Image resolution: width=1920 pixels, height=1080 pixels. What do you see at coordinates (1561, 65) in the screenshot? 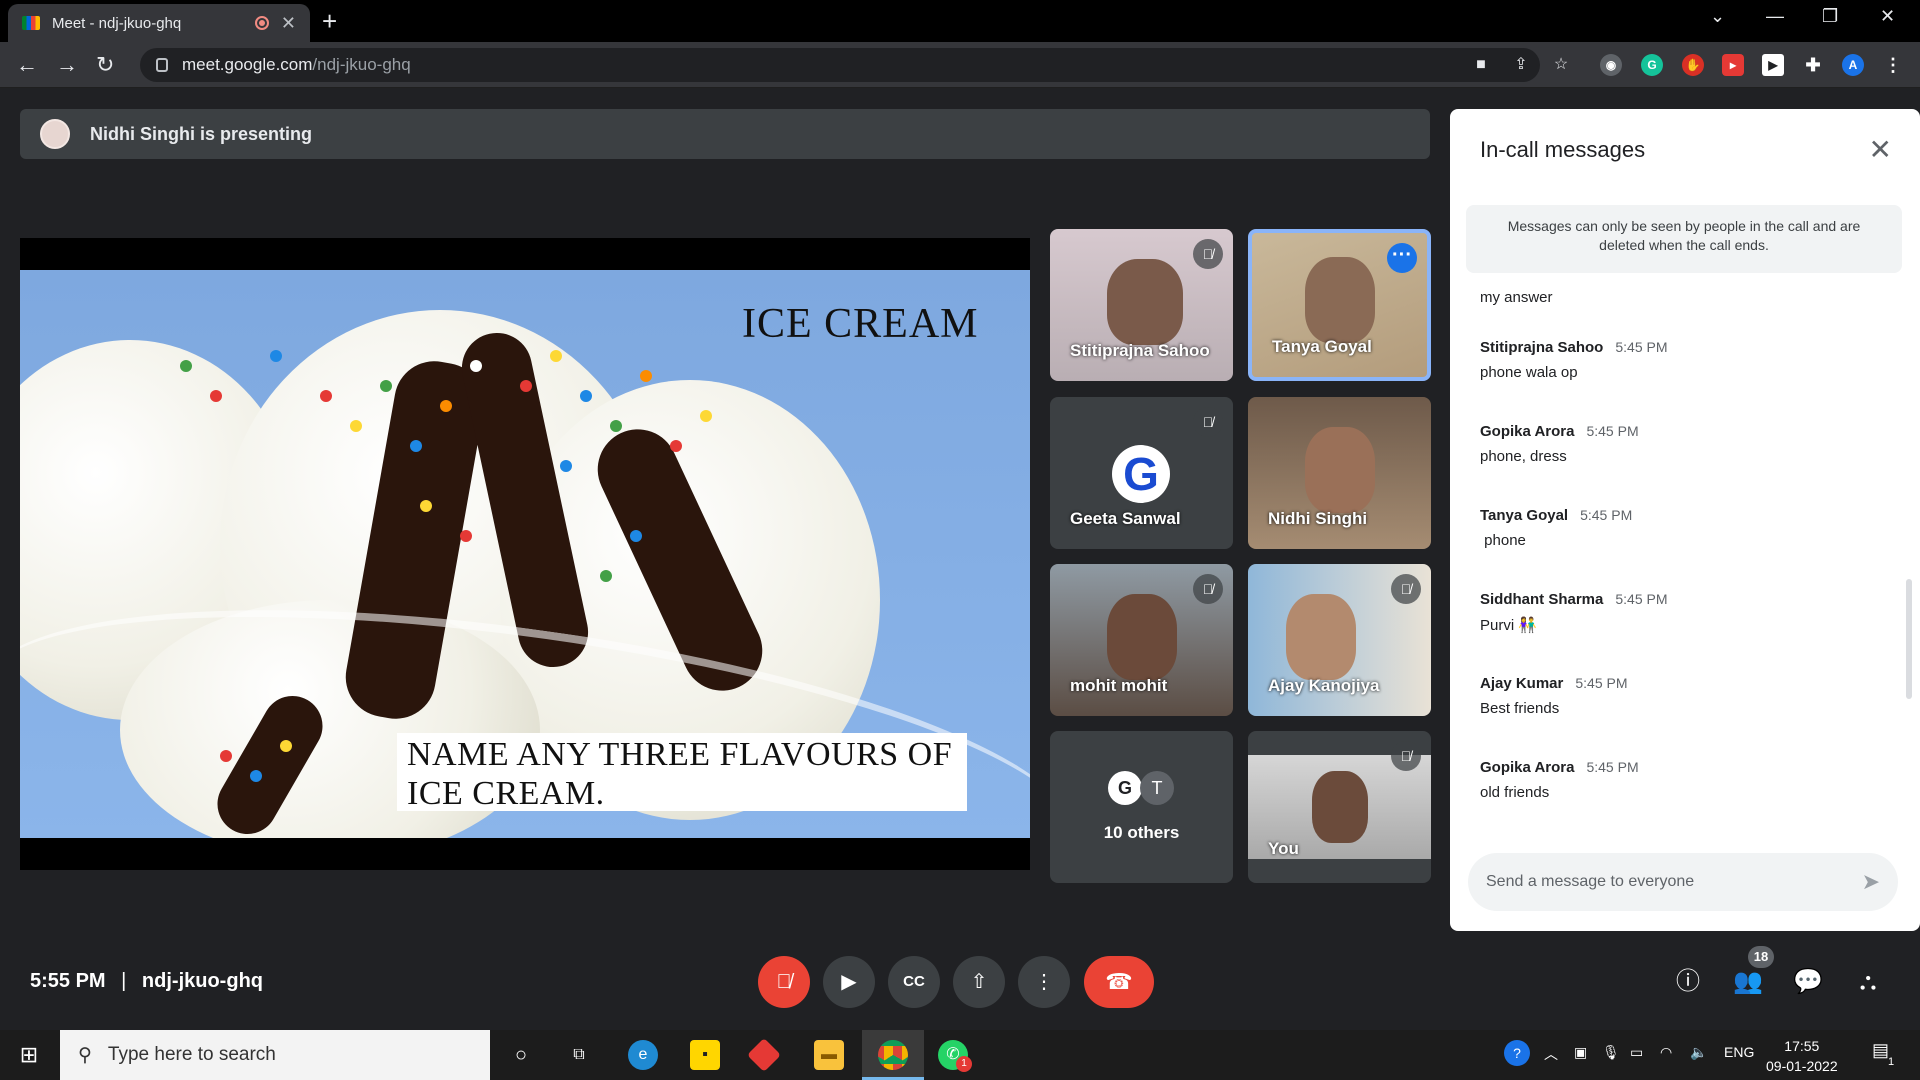
I see `bookmark-star-icon: ☆` at bounding box center [1561, 65].